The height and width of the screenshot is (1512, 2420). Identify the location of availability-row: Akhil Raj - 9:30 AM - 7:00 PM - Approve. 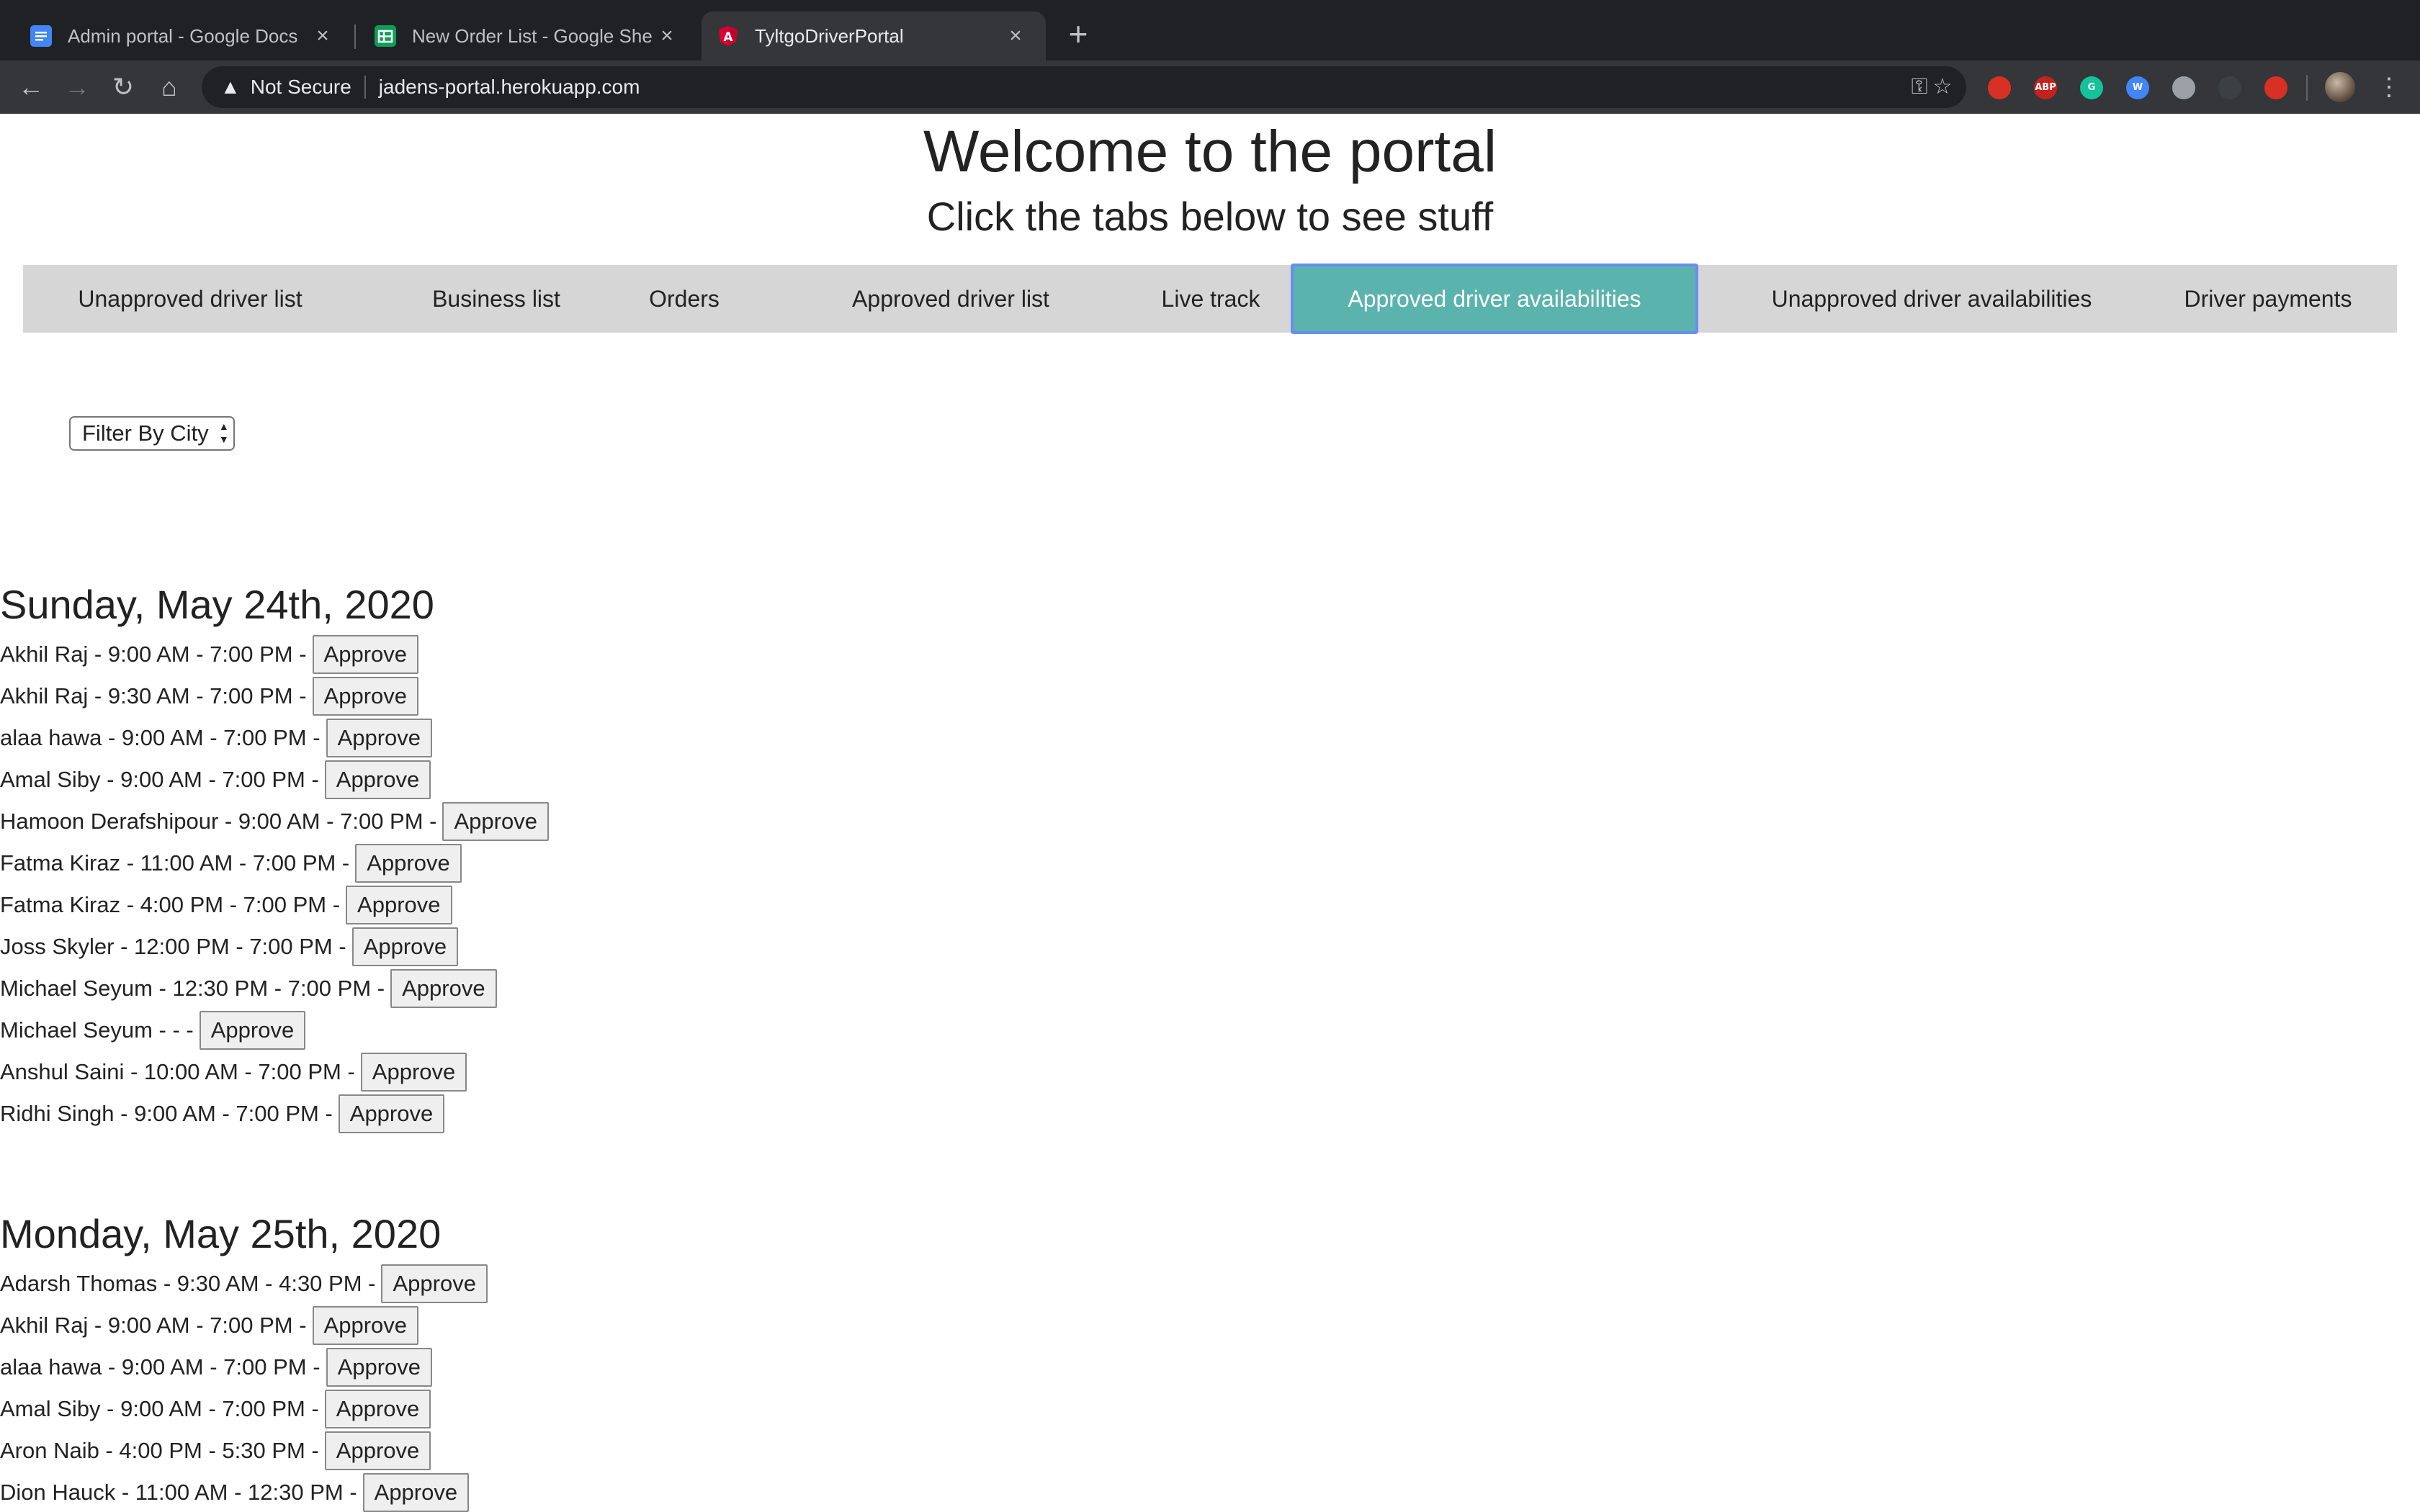
(274, 696).